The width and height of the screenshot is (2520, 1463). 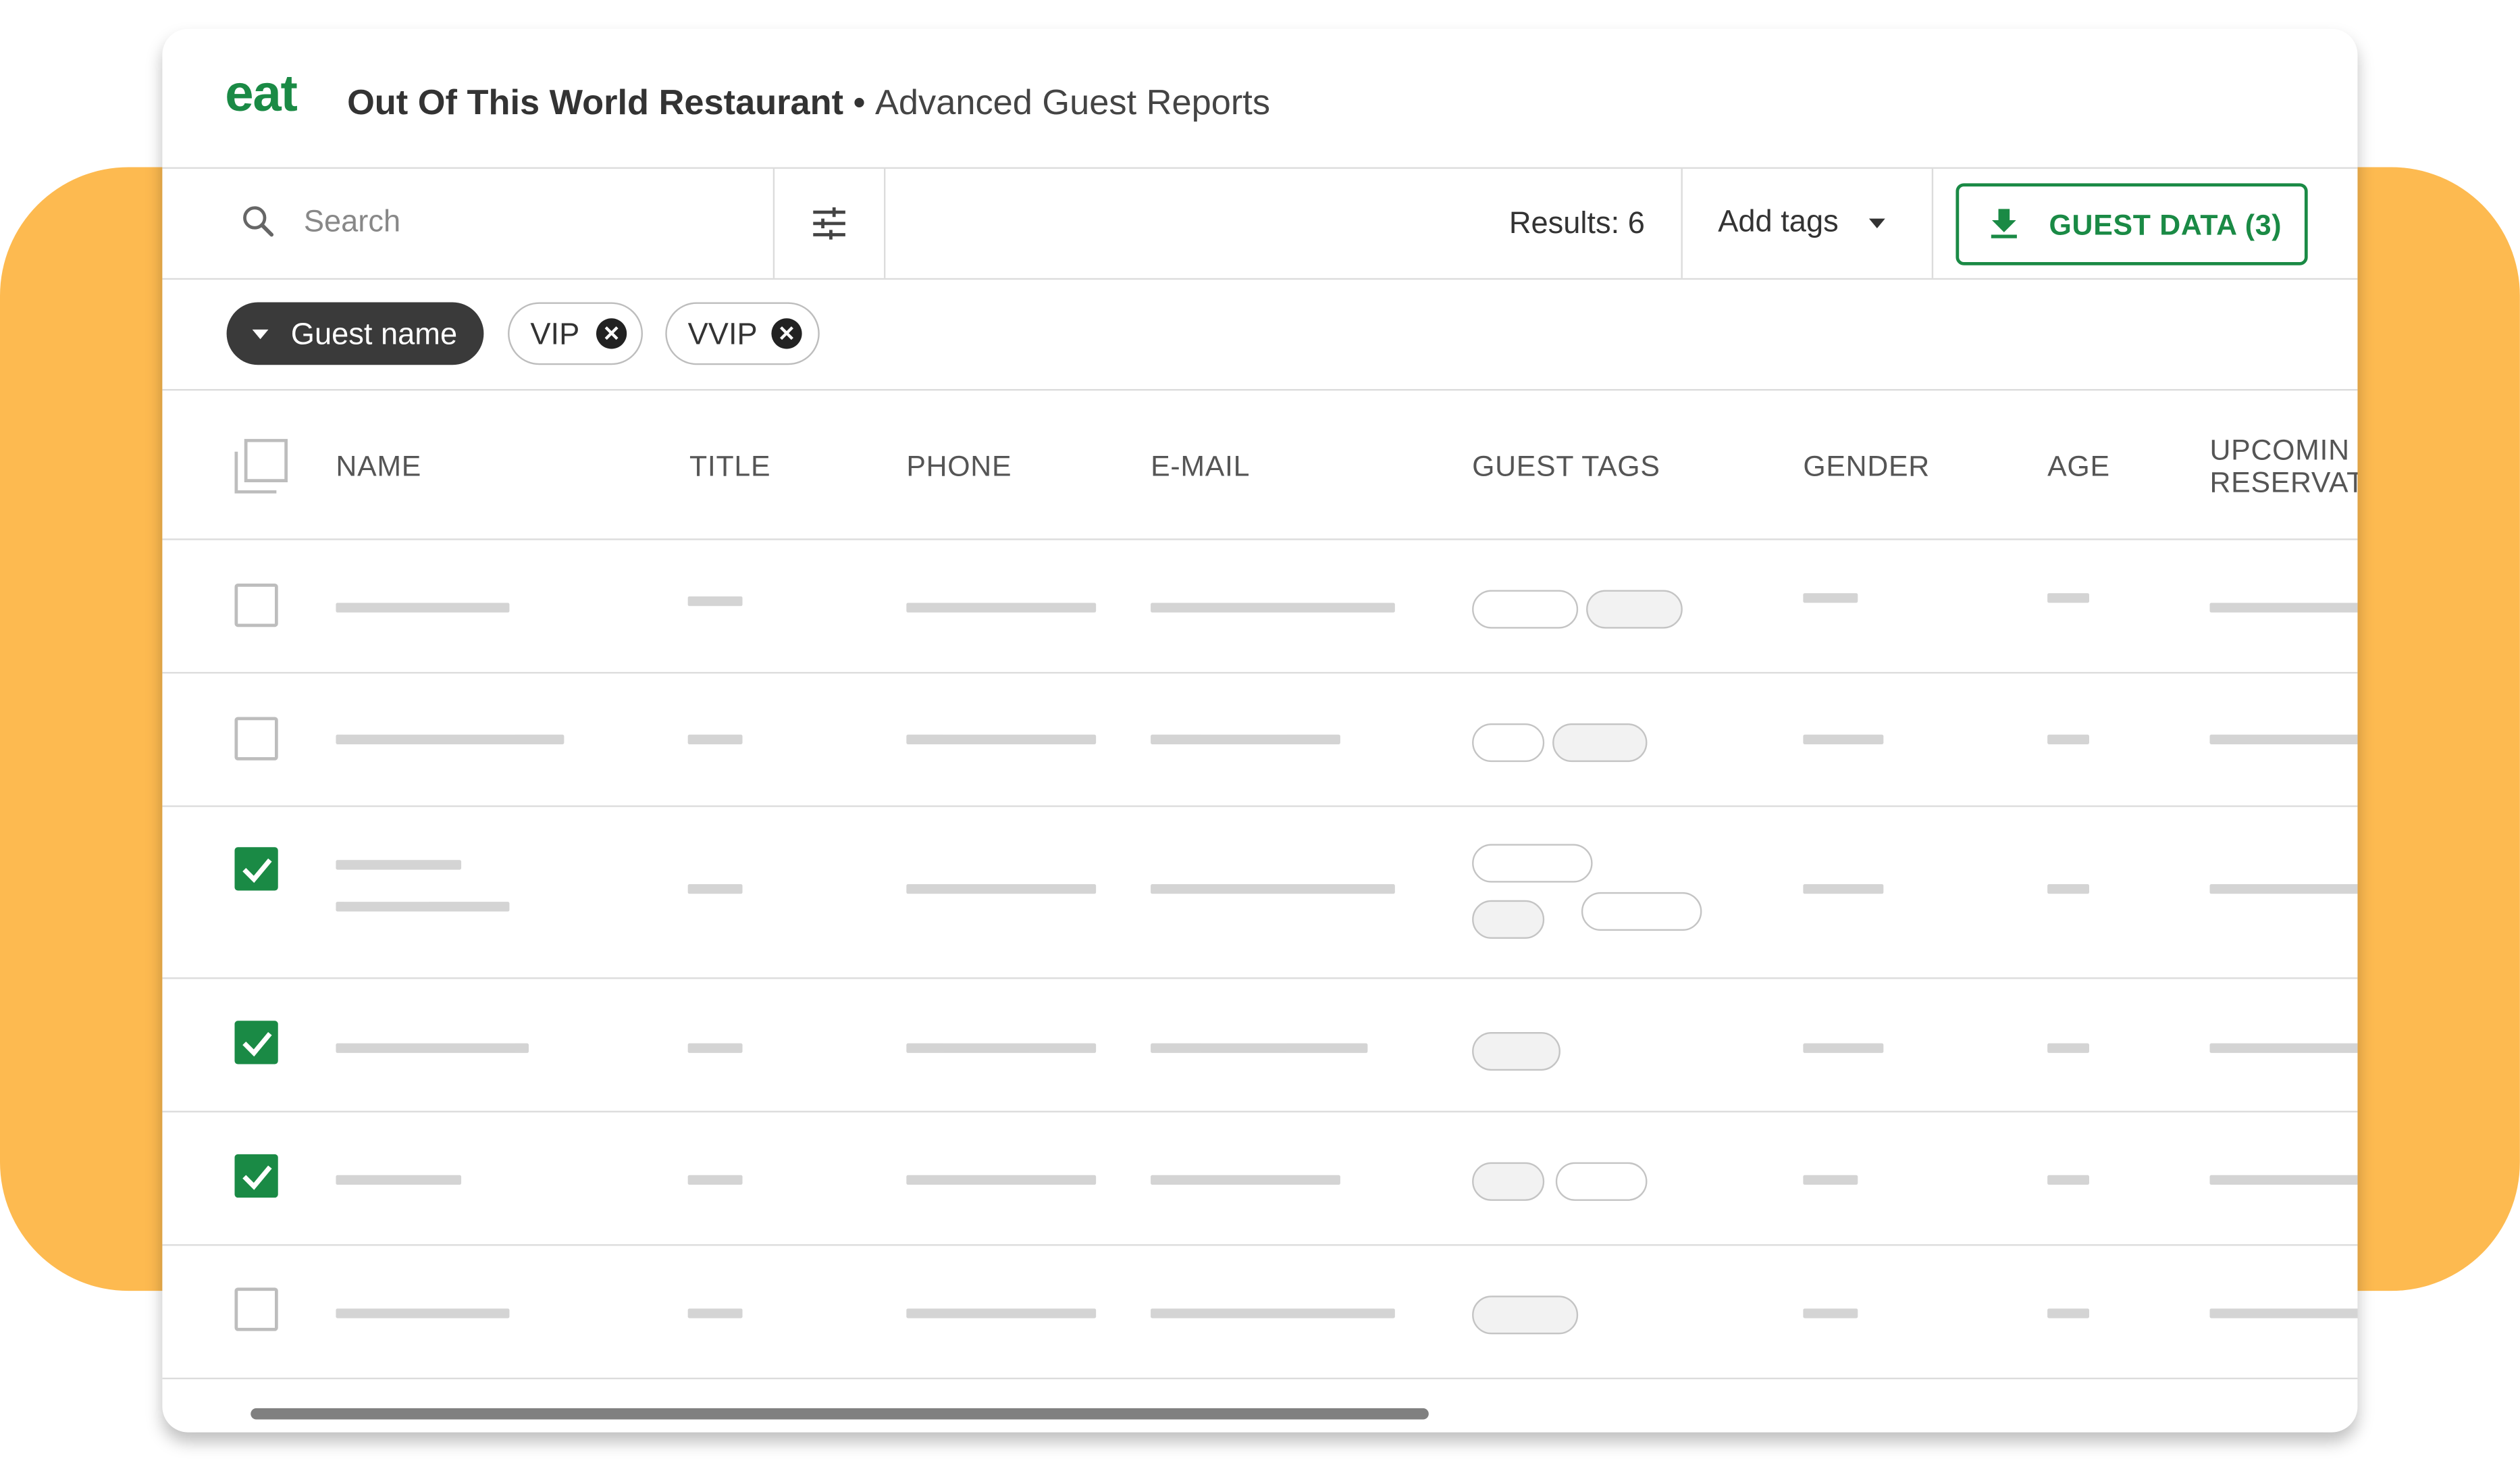 I want to click on search-input: Search, so click(x=469, y=222).